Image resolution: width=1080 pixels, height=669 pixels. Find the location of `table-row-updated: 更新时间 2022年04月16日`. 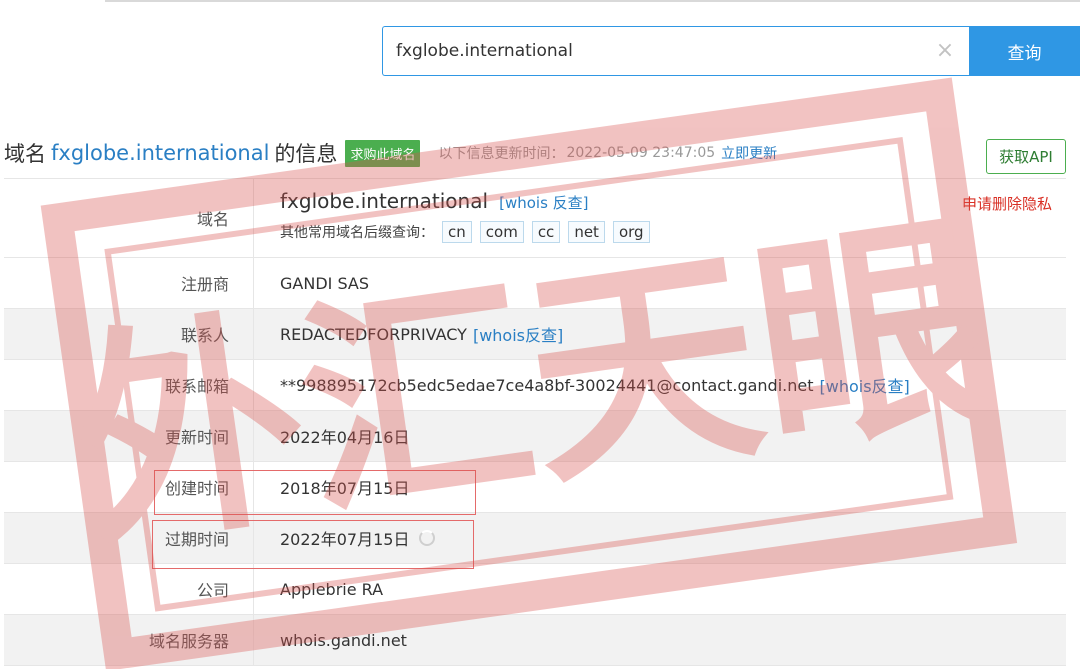

table-row-updated: 更新时间 2022年04月16日 is located at coordinates (535, 436).